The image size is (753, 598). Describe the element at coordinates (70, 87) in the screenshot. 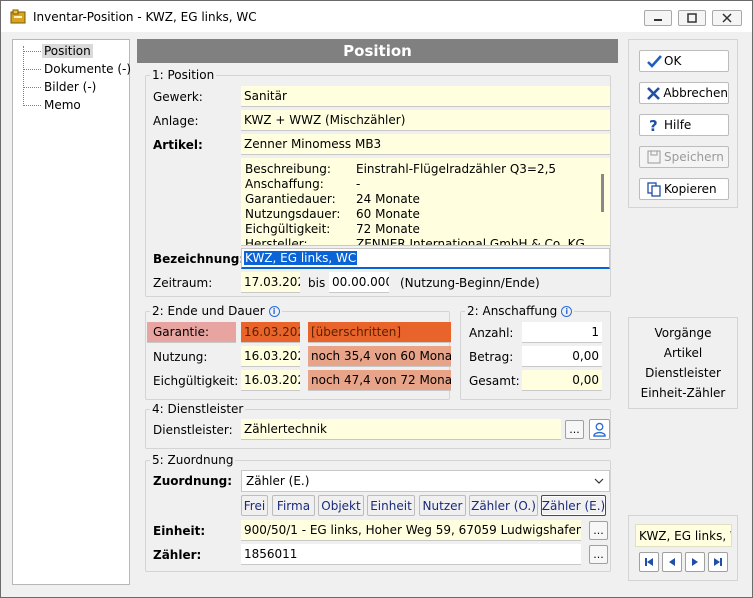

I see `tree-item-label: Bilder (-)` at that location.